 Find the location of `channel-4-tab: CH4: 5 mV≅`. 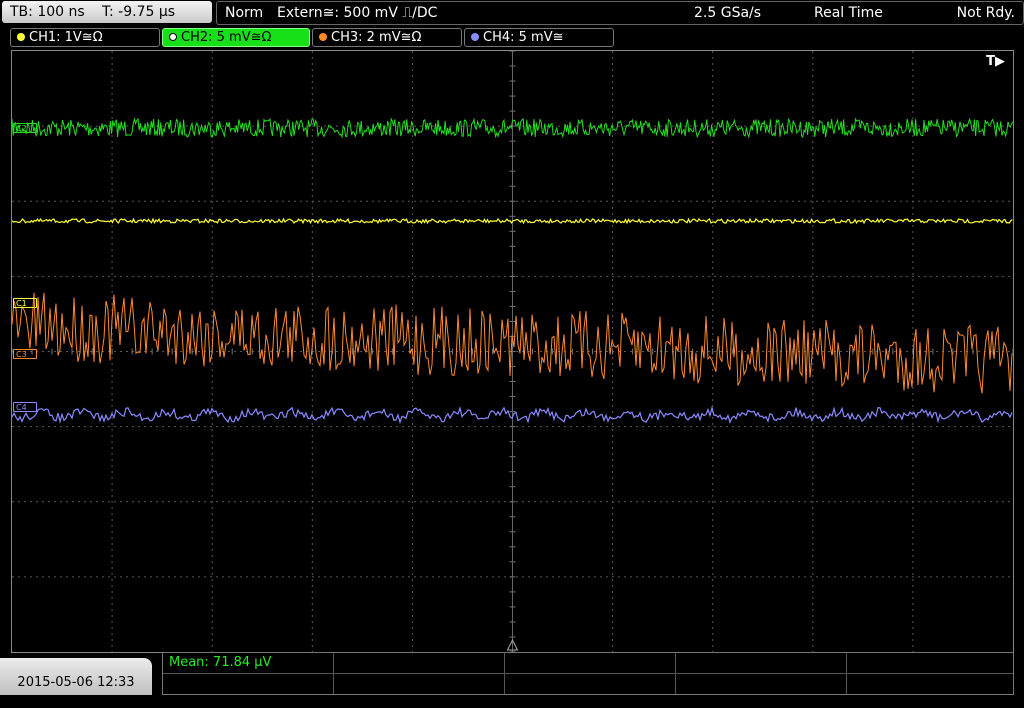

channel-4-tab: CH4: 5 mV≅ is located at coordinates (539, 37).